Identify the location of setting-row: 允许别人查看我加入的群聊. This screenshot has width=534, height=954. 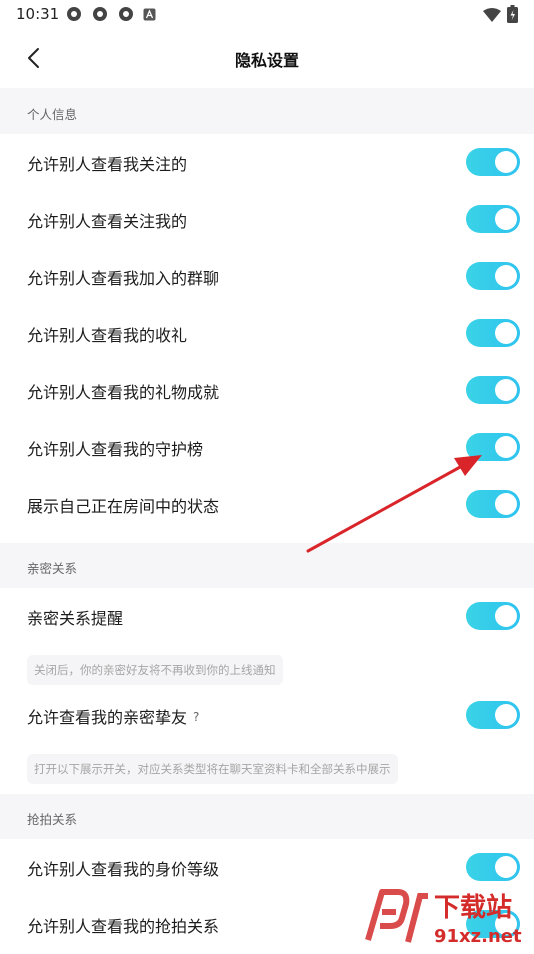
(267, 276).